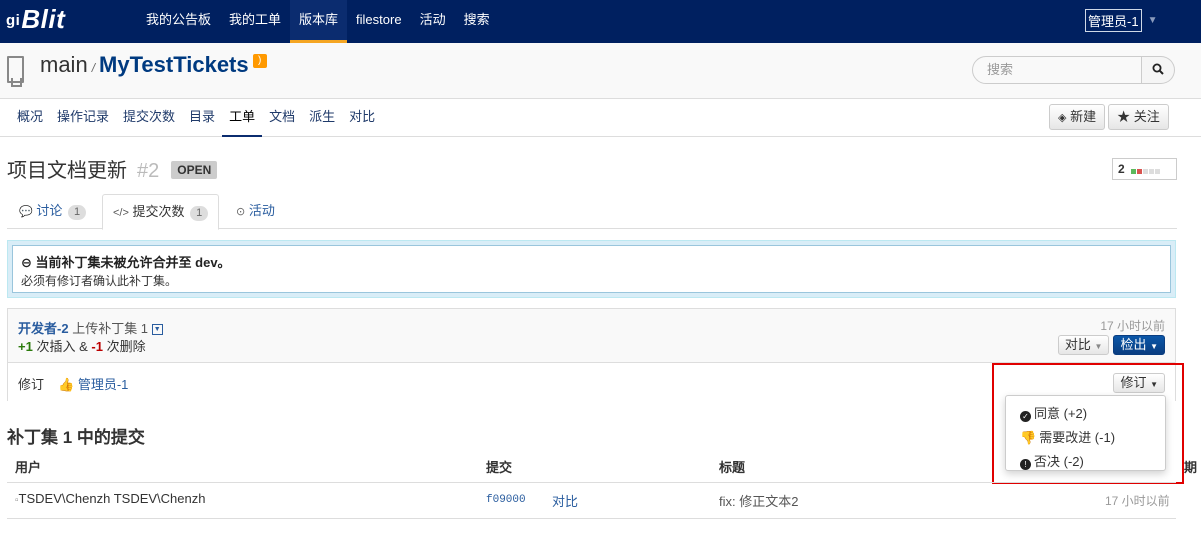 This screenshot has width=1201, height=548. I want to click on deletions-count: -1, so click(97, 346).